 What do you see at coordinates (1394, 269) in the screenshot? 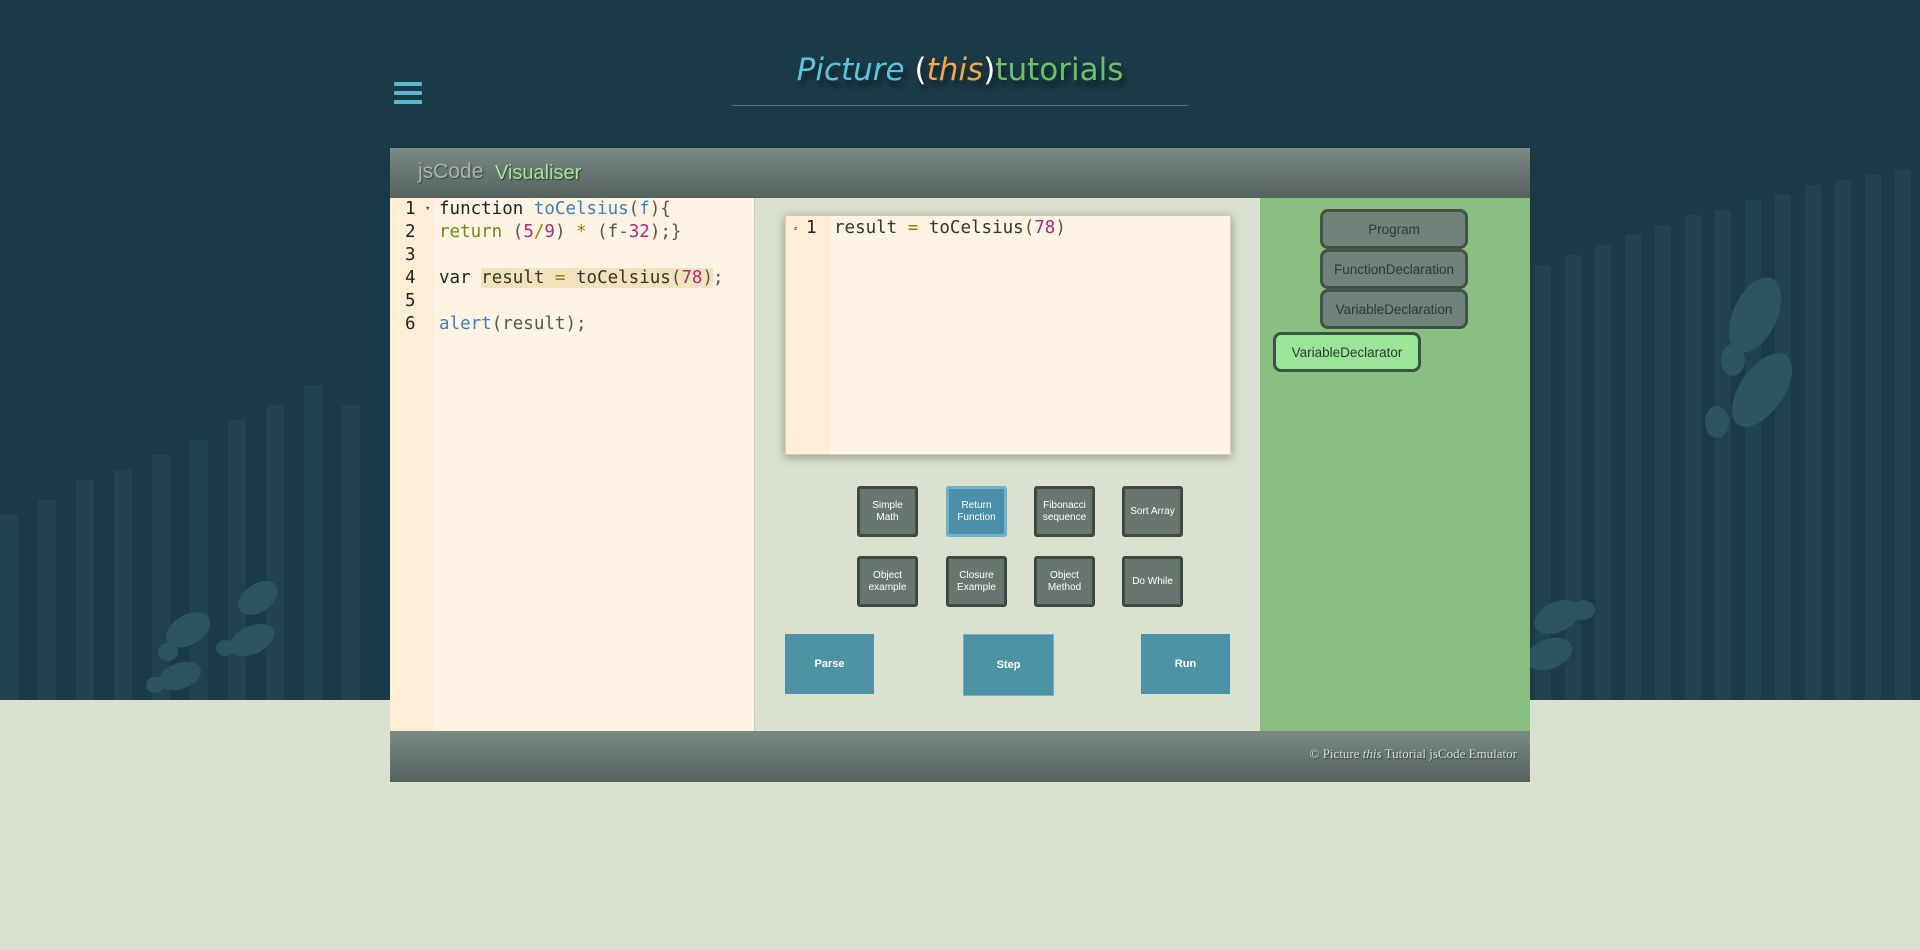
I see `tree-node-function-declaration: FunctionDeclaration` at bounding box center [1394, 269].